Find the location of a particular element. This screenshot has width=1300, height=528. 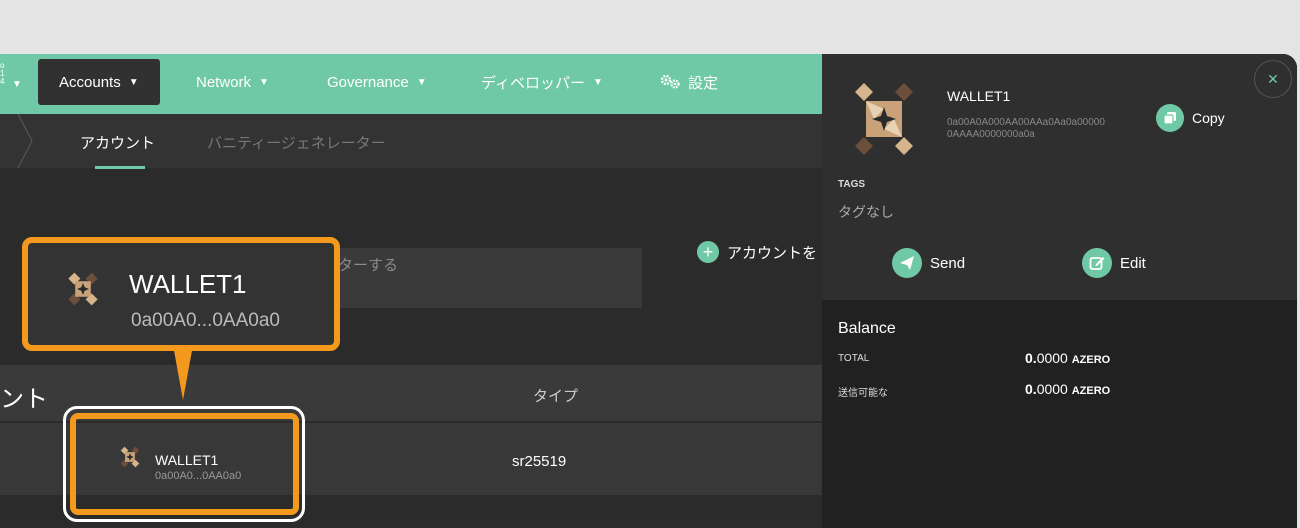

add-account-button: + アカウントを is located at coordinates (757, 252).